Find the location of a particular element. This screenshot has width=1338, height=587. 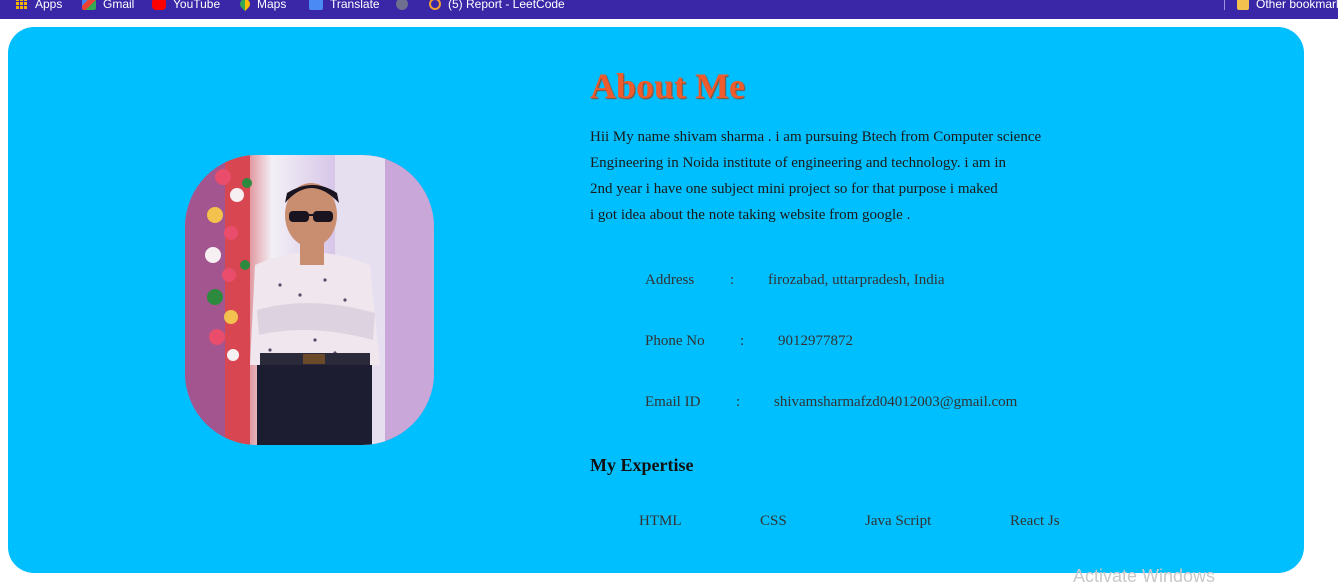

skill-html: HTML is located at coordinates (660, 521).